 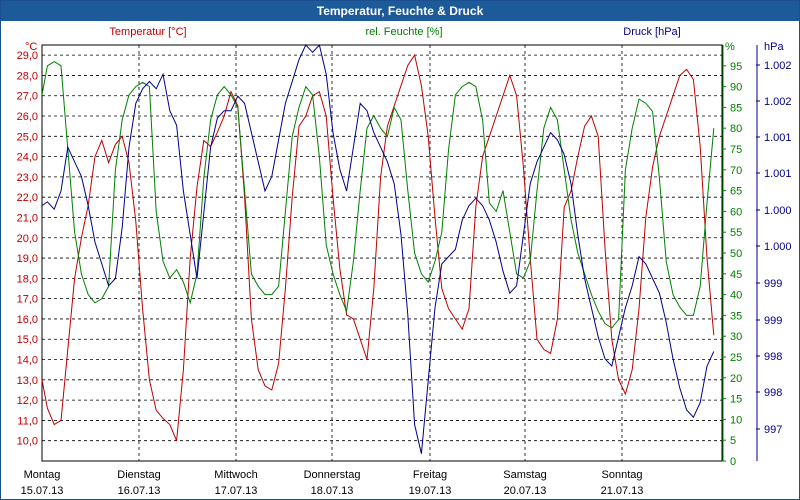 What do you see at coordinates (736, 67) in the screenshot?
I see `humidity-tick-label: 95` at bounding box center [736, 67].